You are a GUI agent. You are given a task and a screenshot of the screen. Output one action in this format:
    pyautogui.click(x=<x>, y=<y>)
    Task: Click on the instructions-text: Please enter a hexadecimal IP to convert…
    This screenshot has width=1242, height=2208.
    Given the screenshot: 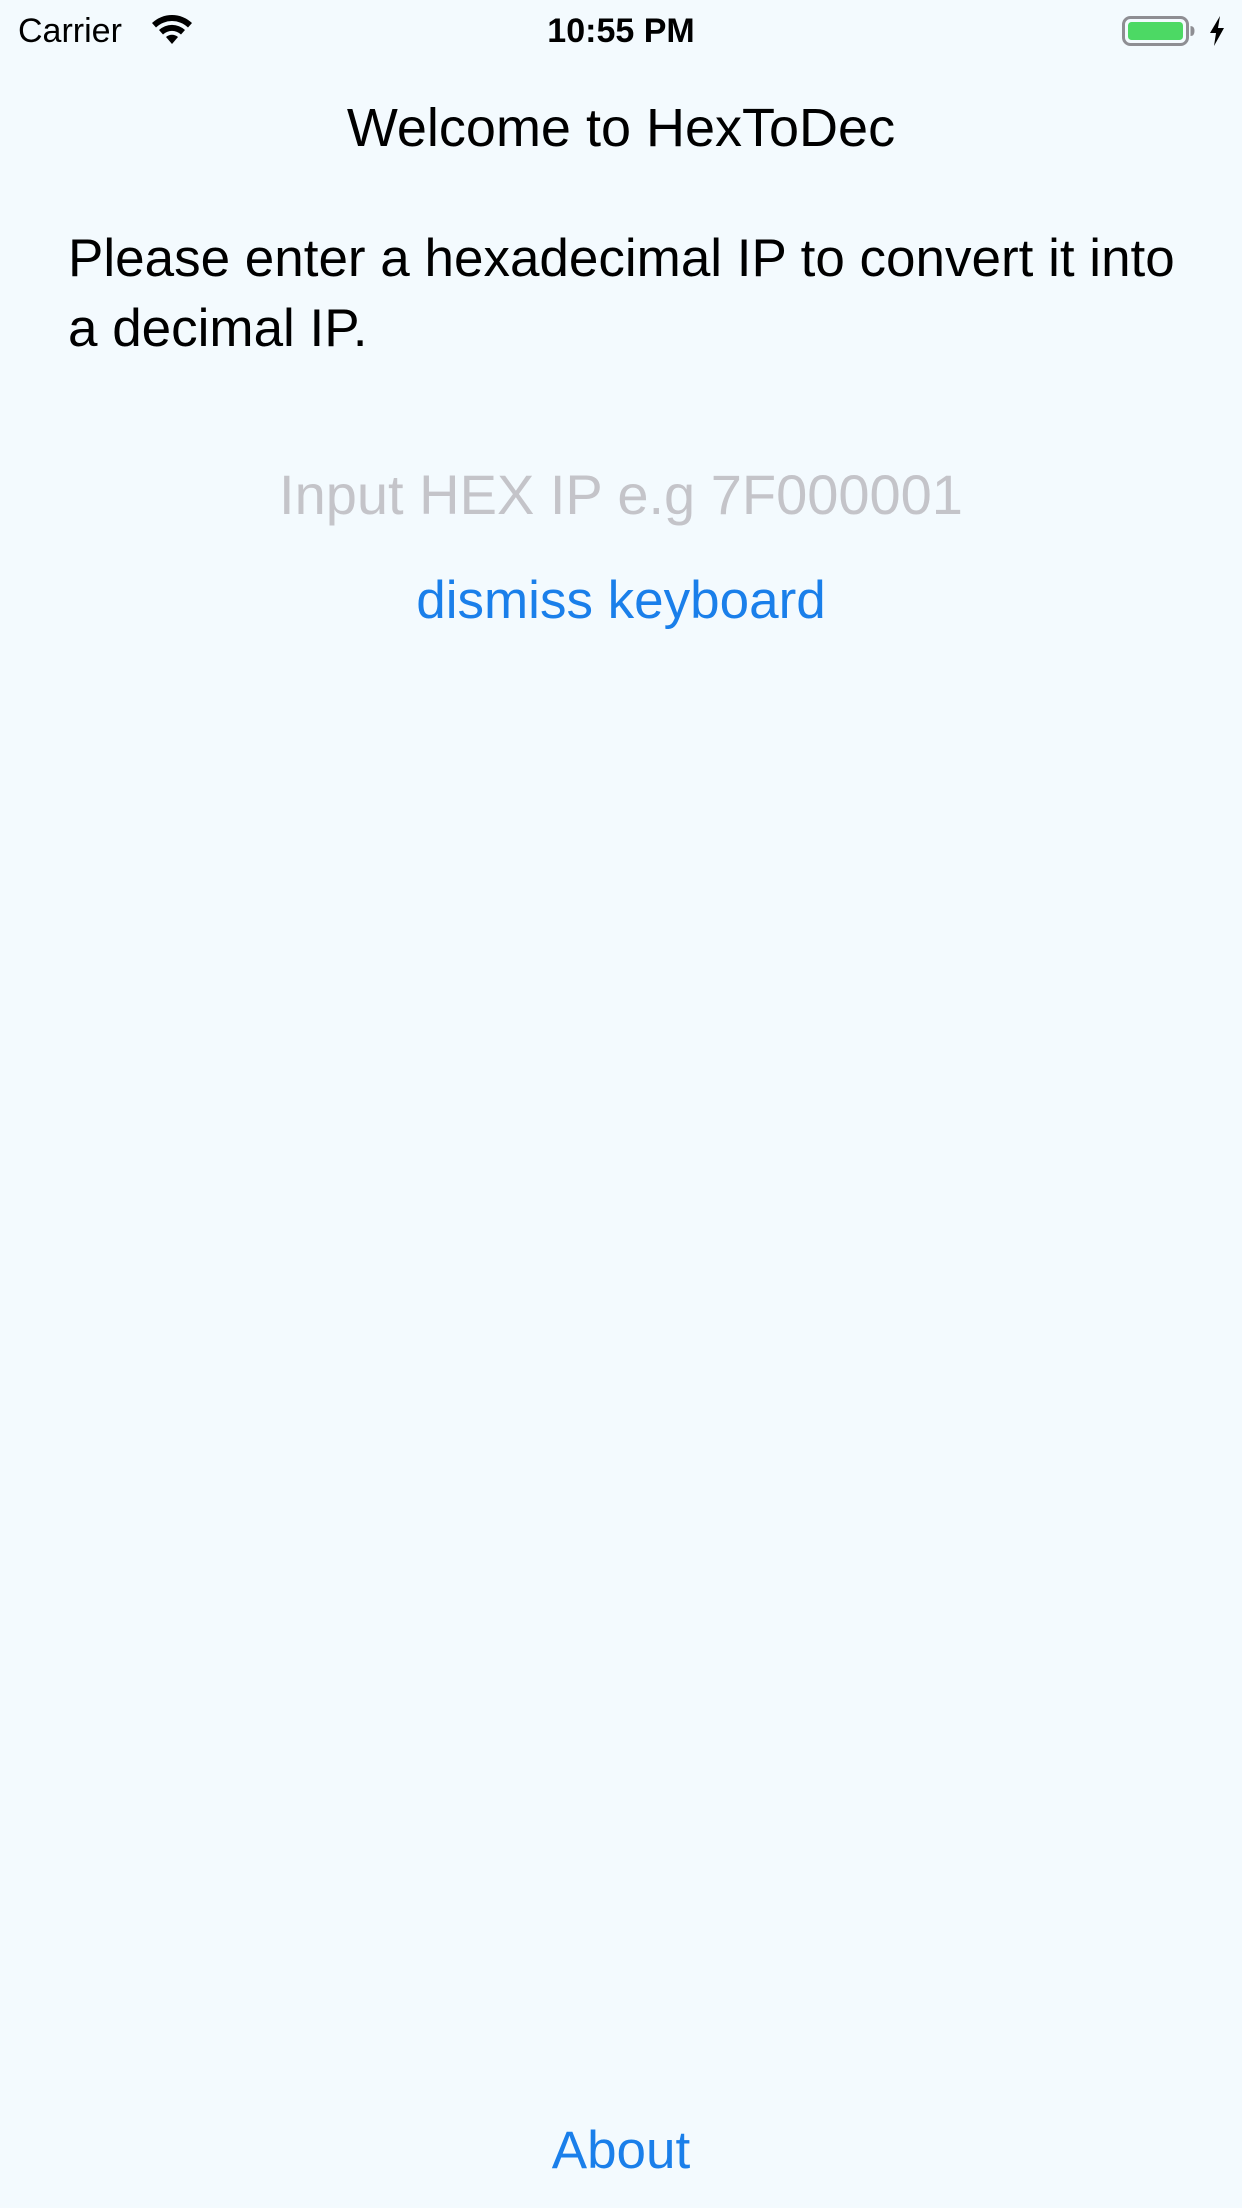 What is the action you would take?
    pyautogui.click(x=621, y=293)
    